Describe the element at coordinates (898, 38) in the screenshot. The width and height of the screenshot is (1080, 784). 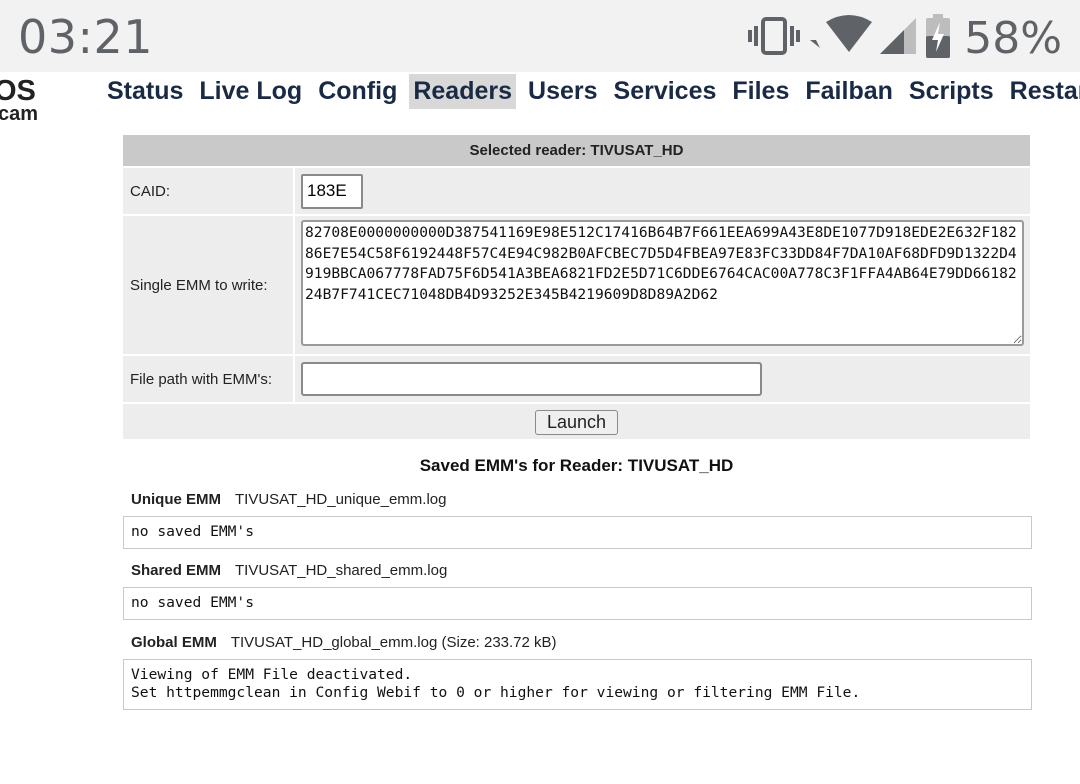
I see `cell-signal-icon` at that location.